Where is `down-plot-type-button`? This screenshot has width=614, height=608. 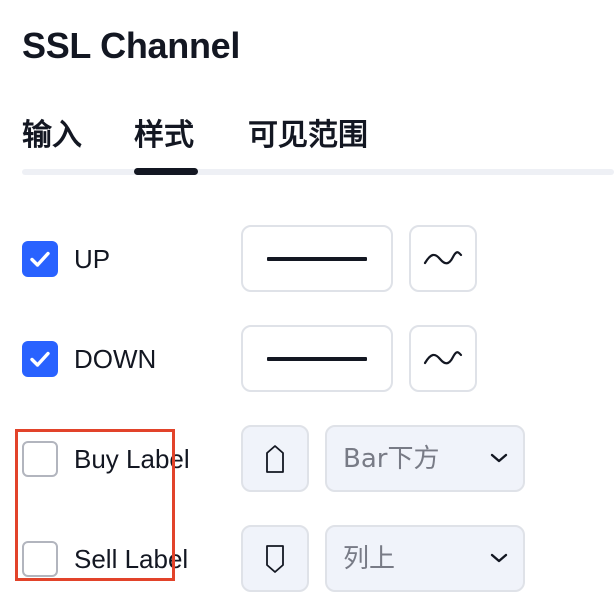
down-plot-type-button is located at coordinates (443, 358).